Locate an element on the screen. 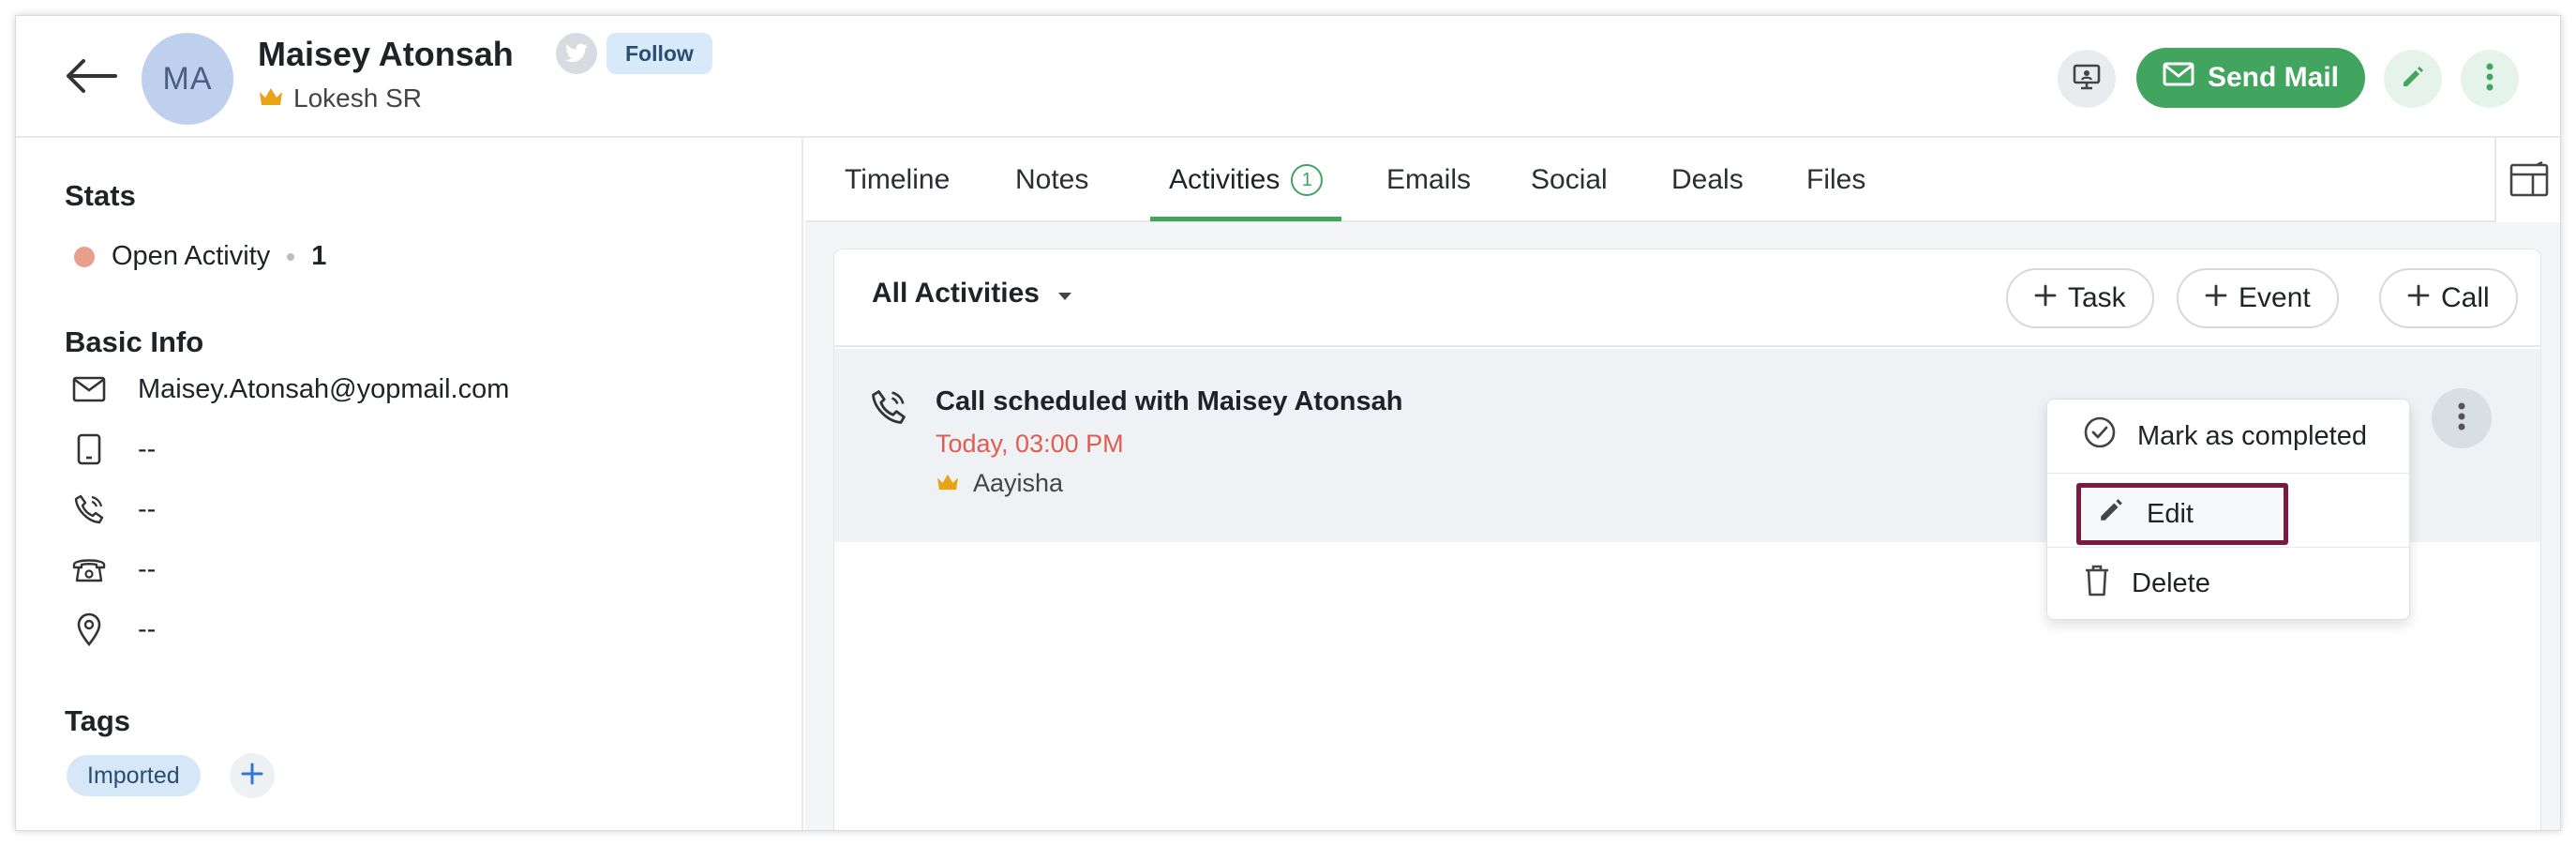 The image size is (2576, 846). phone-row: -- is located at coordinates (113, 510).